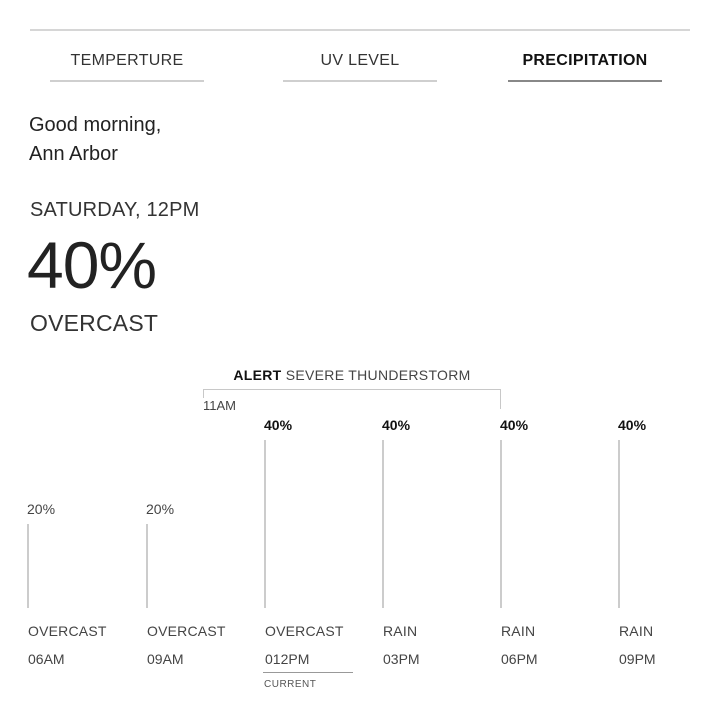 Image resolution: width=720 pixels, height=720 pixels. What do you see at coordinates (401, 659) in the screenshot?
I see `chart-time-label: 03PM` at bounding box center [401, 659].